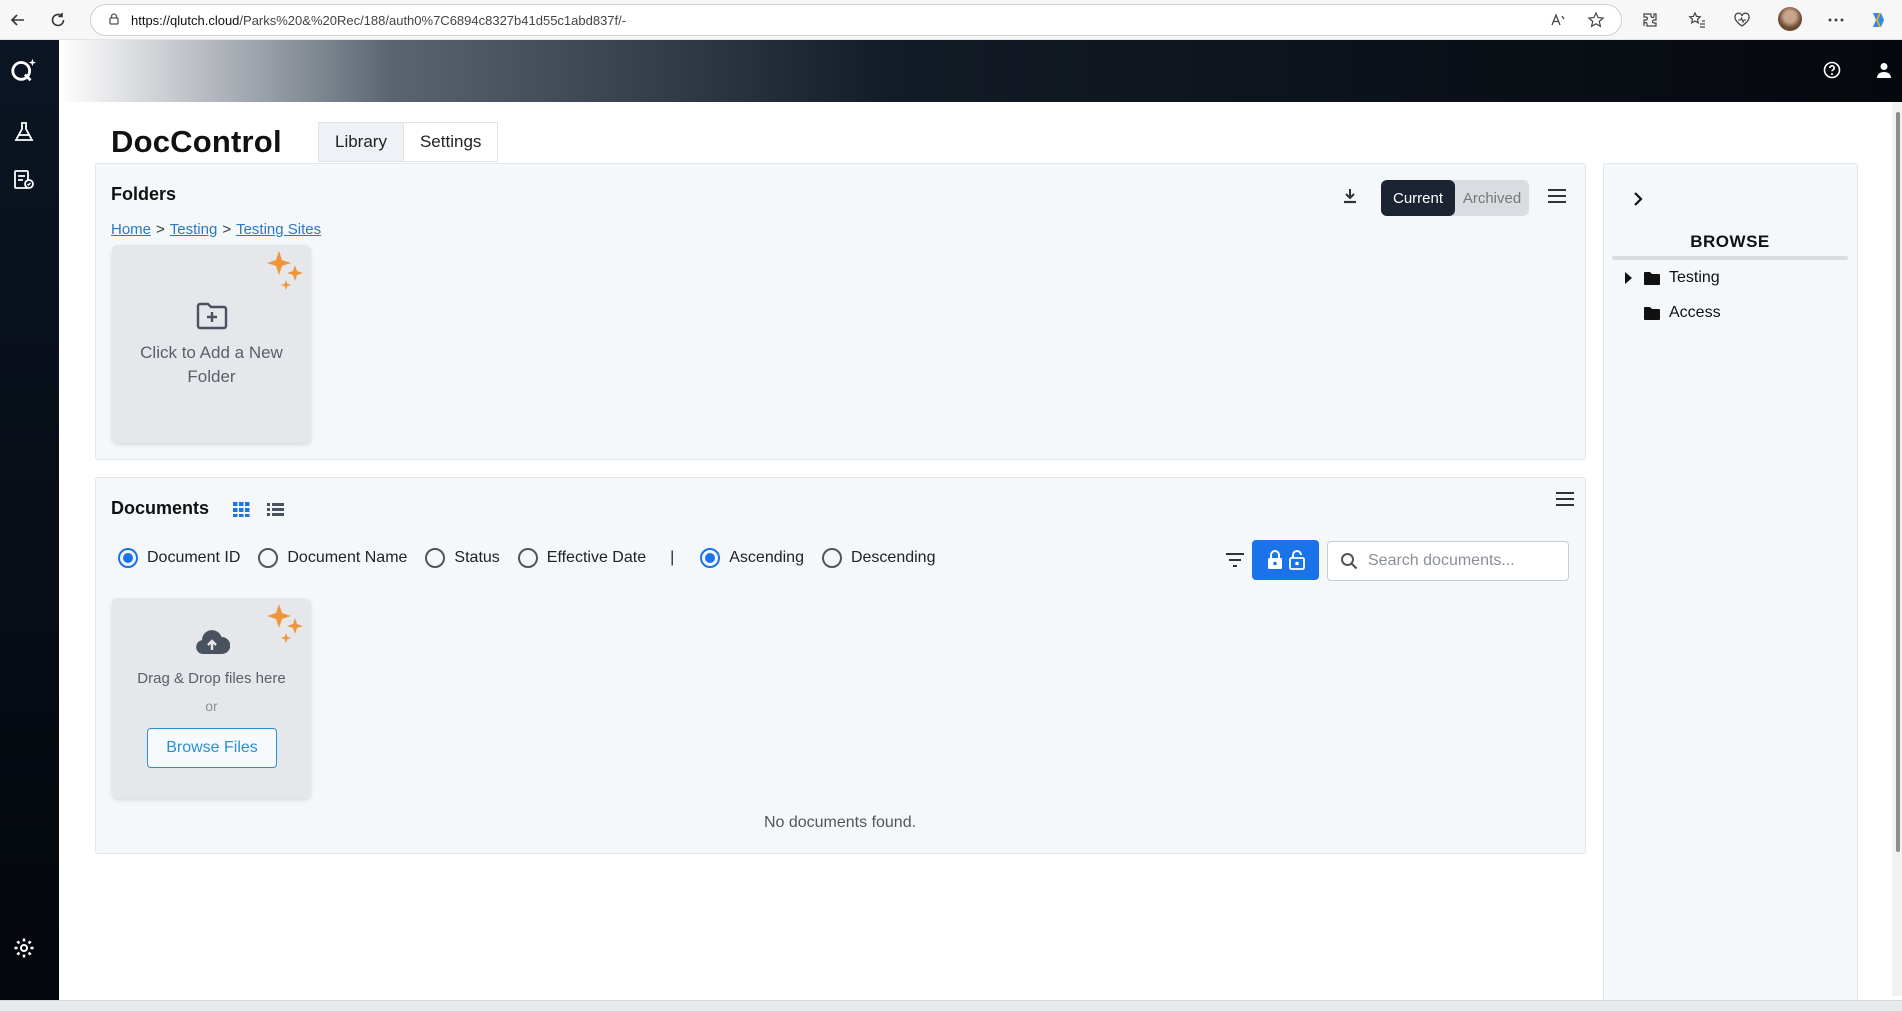 This screenshot has width=1902, height=1011. What do you see at coordinates (1884, 70) in the screenshot?
I see `user-account-icon` at bounding box center [1884, 70].